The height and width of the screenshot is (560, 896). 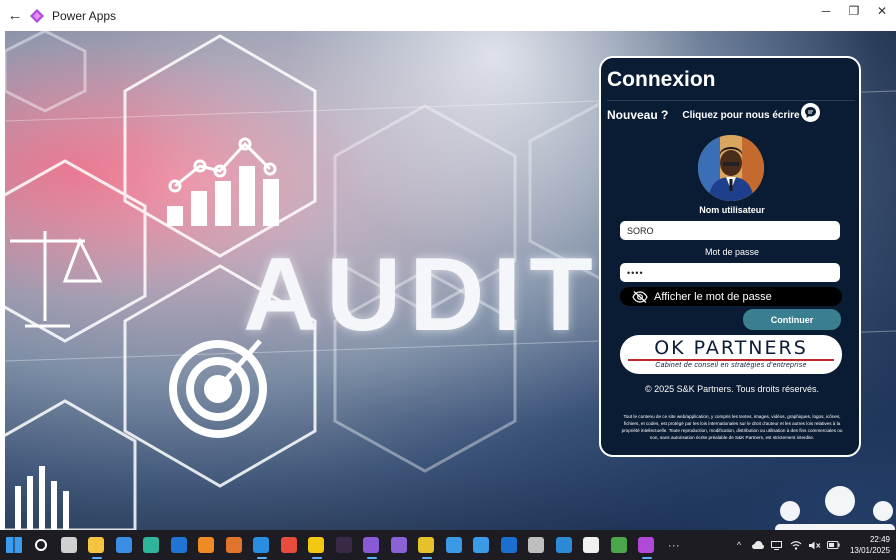 What do you see at coordinates (37, 15) in the screenshot?
I see `power-apps-logo-icon` at bounding box center [37, 15].